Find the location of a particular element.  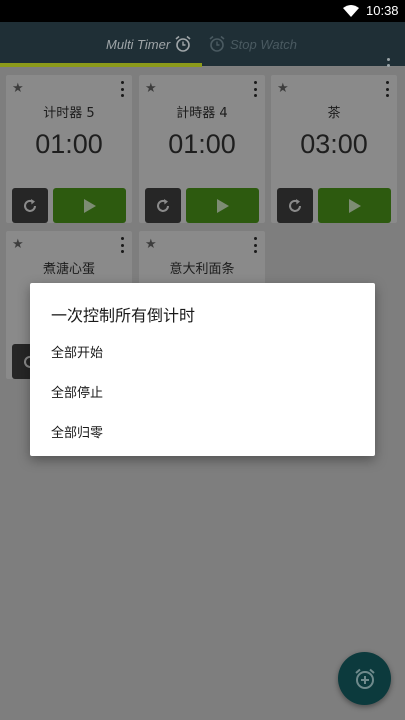

timer-time: 03:00 is located at coordinates (334, 144).